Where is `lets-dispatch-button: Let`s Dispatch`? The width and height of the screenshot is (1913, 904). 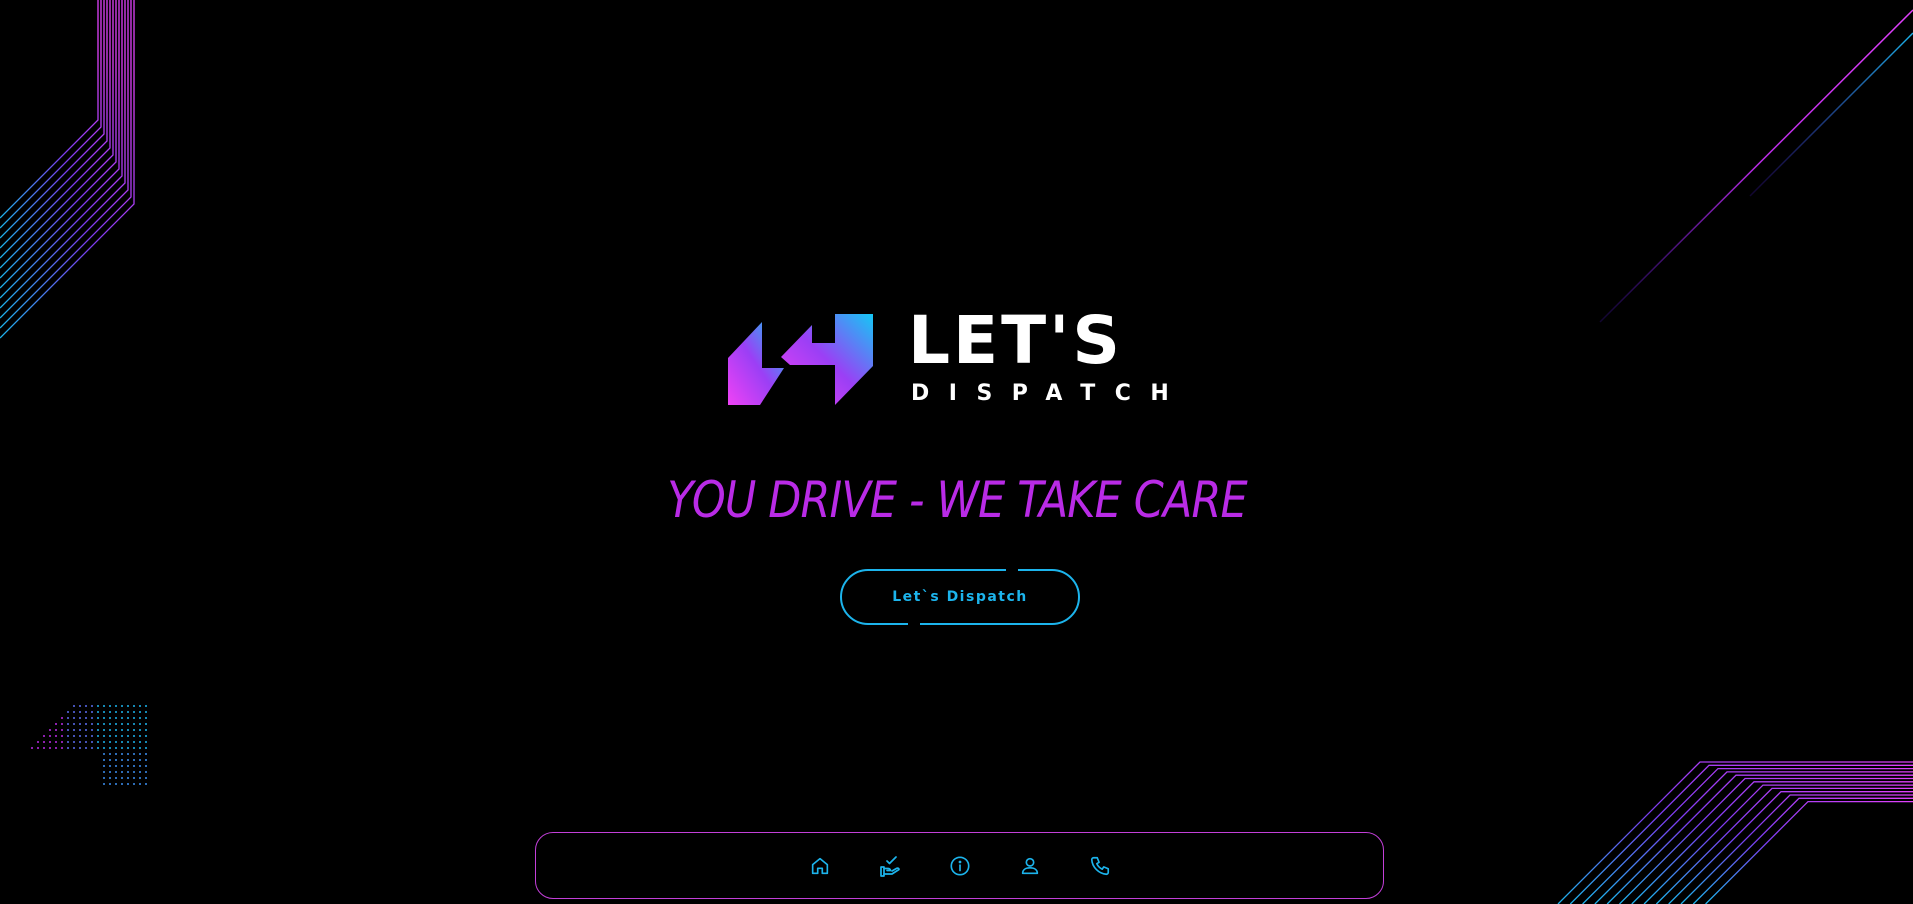
lets-dispatch-button: Let`s Dispatch is located at coordinates (960, 597).